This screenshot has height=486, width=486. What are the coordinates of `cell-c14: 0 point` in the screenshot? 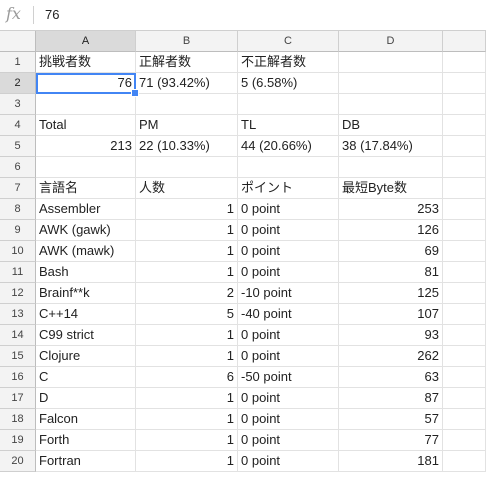 It's located at (288, 335).